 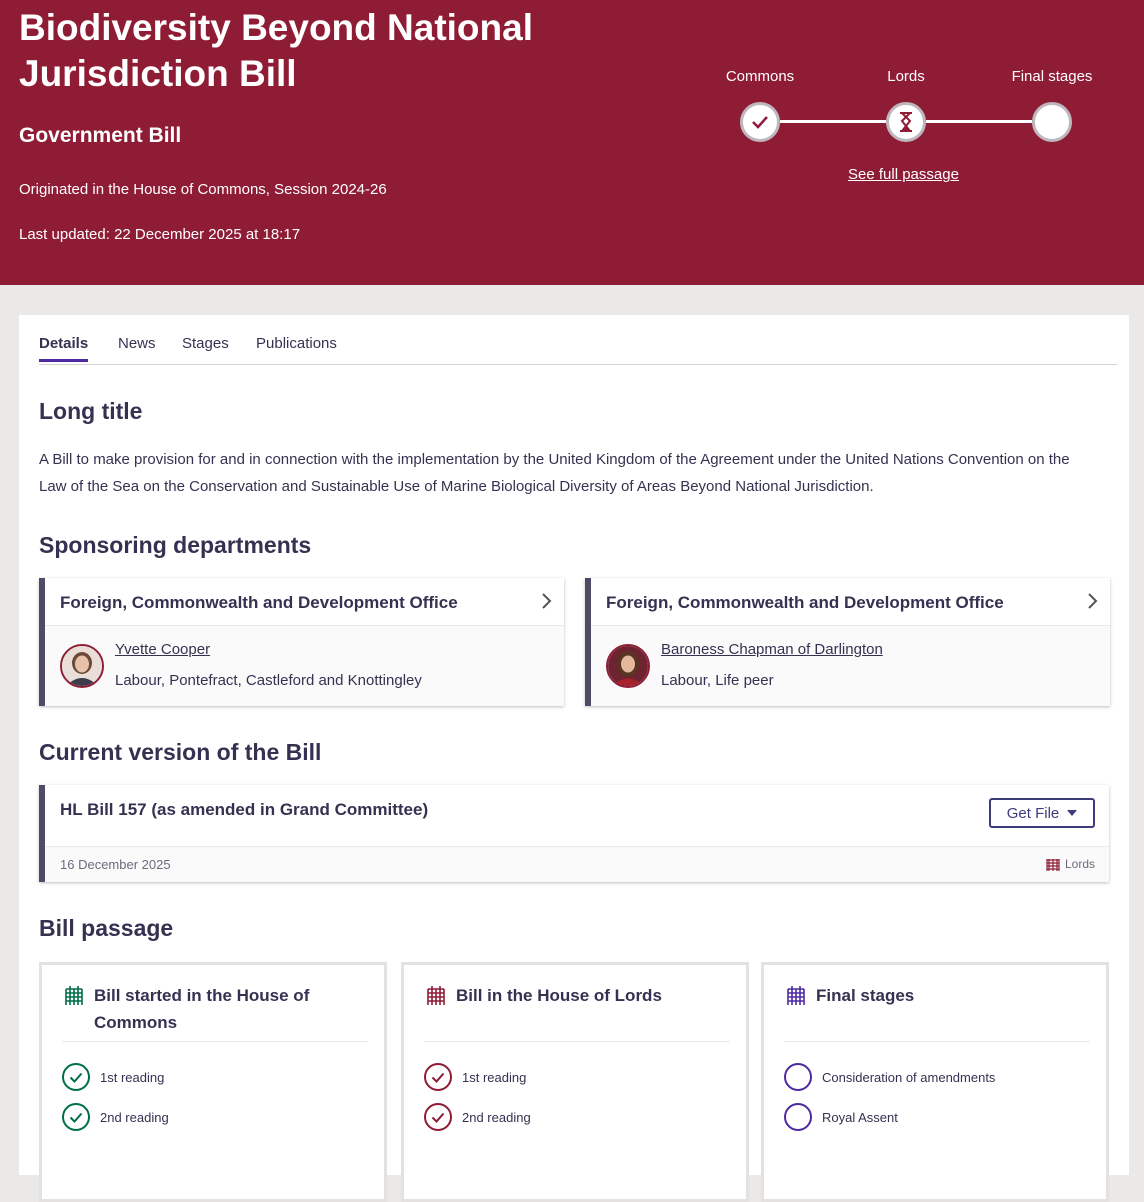 What do you see at coordinates (760, 76) in the screenshot?
I see `progress-label-commons: Commons` at bounding box center [760, 76].